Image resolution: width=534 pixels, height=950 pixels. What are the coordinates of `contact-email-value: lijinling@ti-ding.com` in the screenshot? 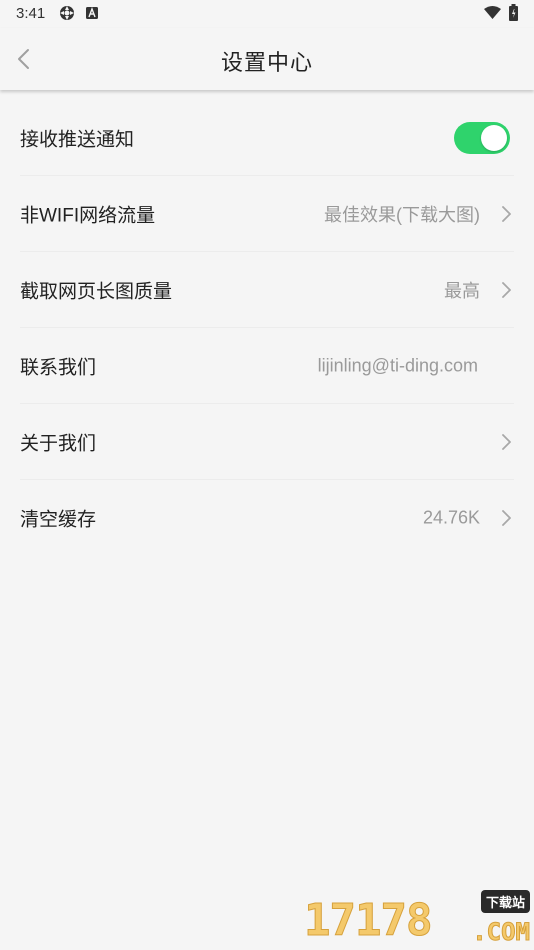 It's located at (397, 365).